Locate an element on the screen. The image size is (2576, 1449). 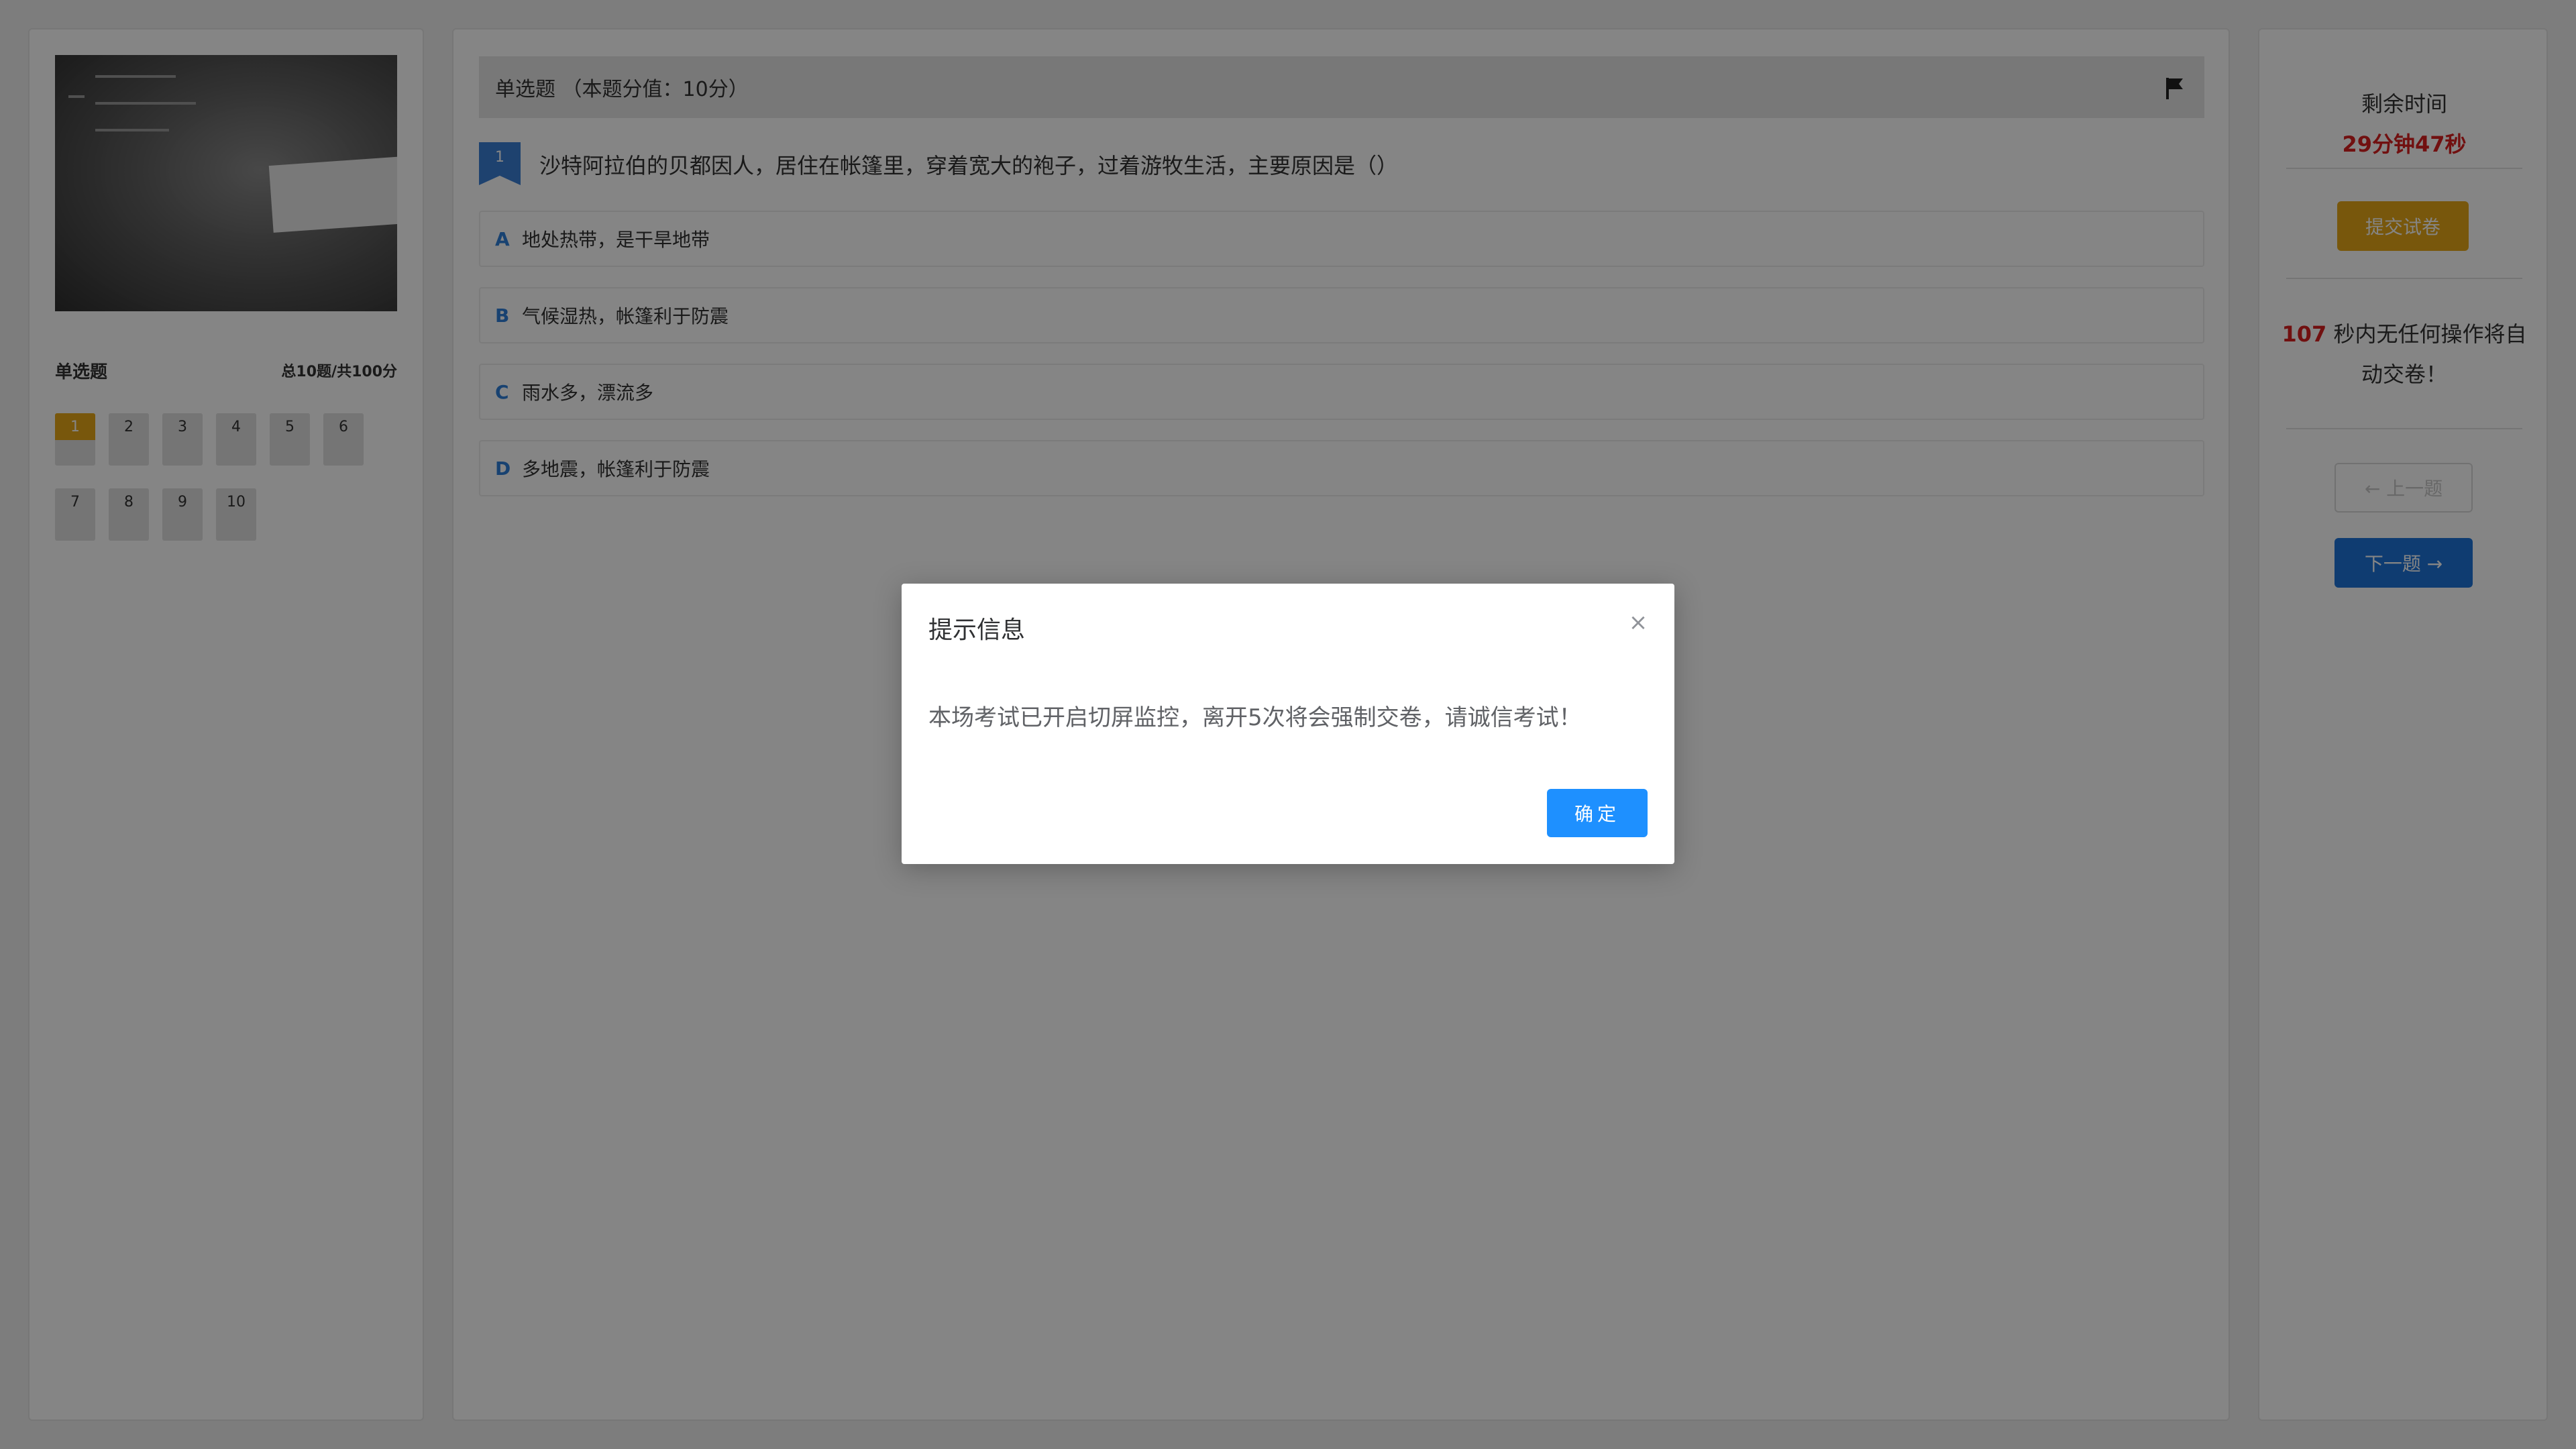
dialog-message: 本场考试已开启切屏监控，离开5次将会强制交卷，请诚信考试！ is located at coordinates (1255, 717).